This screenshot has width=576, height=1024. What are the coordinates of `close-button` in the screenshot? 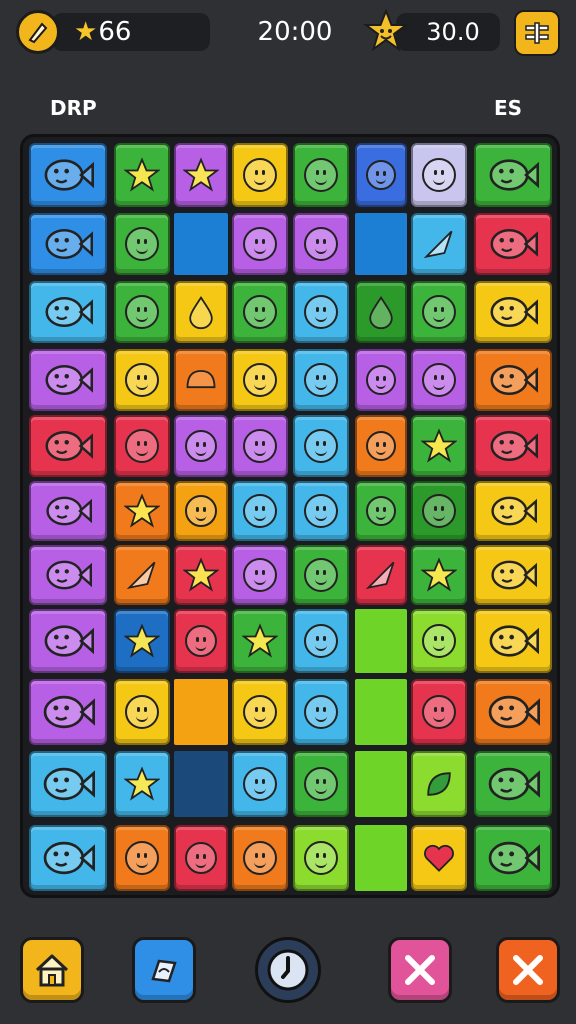 It's located at (528, 970).